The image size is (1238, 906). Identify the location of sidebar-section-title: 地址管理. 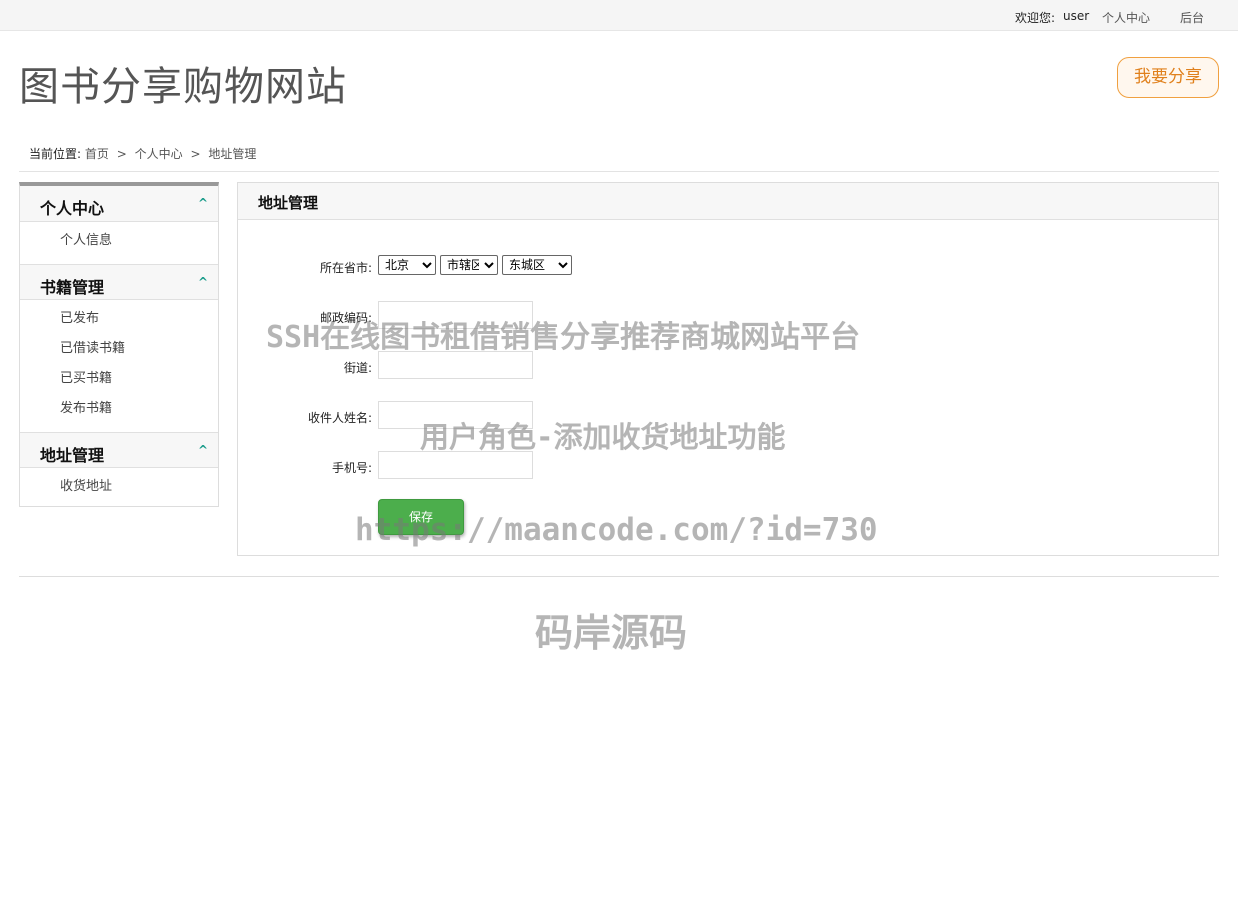
(72, 455).